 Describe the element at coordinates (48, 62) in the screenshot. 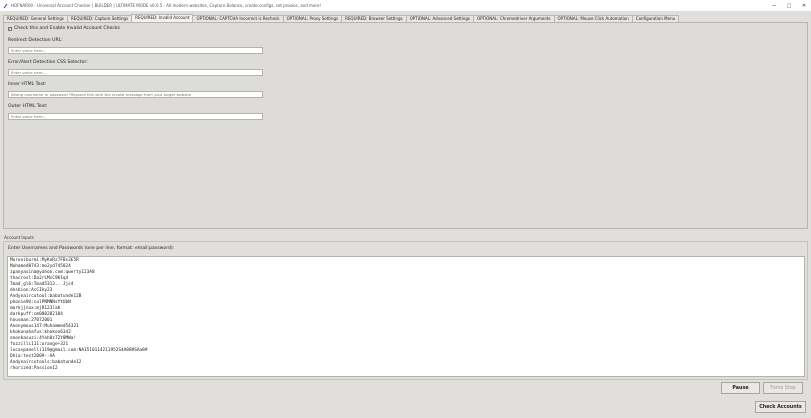

I see `css-selector-label: Error/Alert Detection CSS Selector:` at that location.